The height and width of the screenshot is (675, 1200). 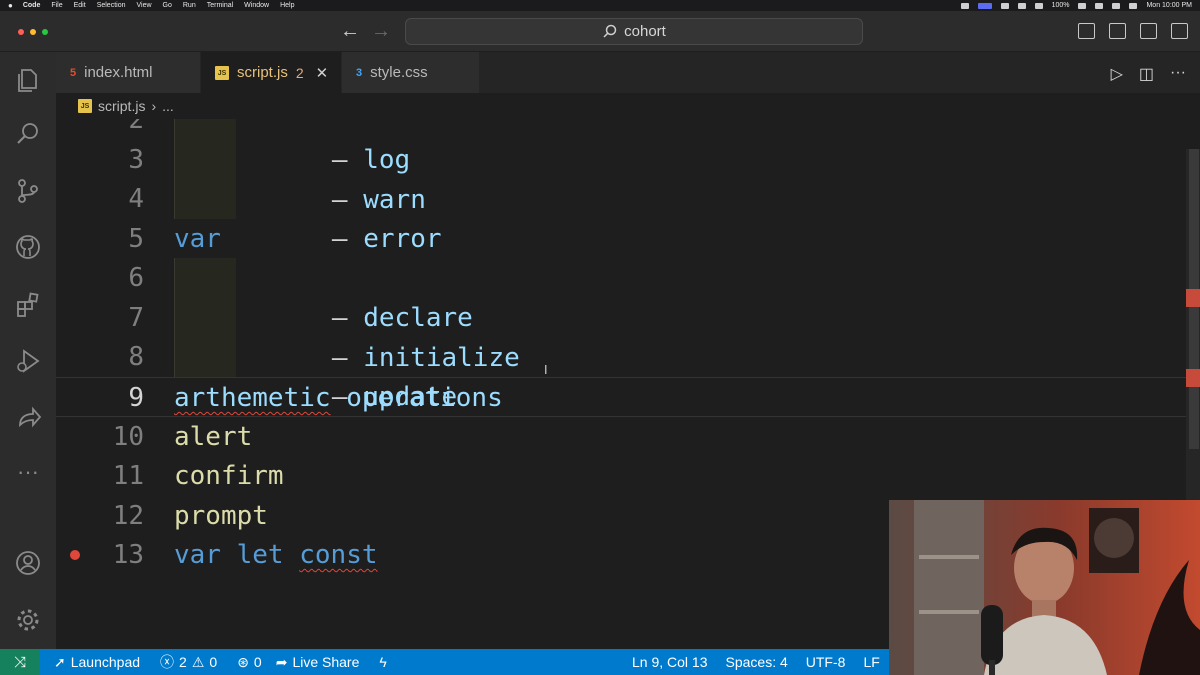 I want to click on rocket-icon: ➚, so click(x=60, y=661).